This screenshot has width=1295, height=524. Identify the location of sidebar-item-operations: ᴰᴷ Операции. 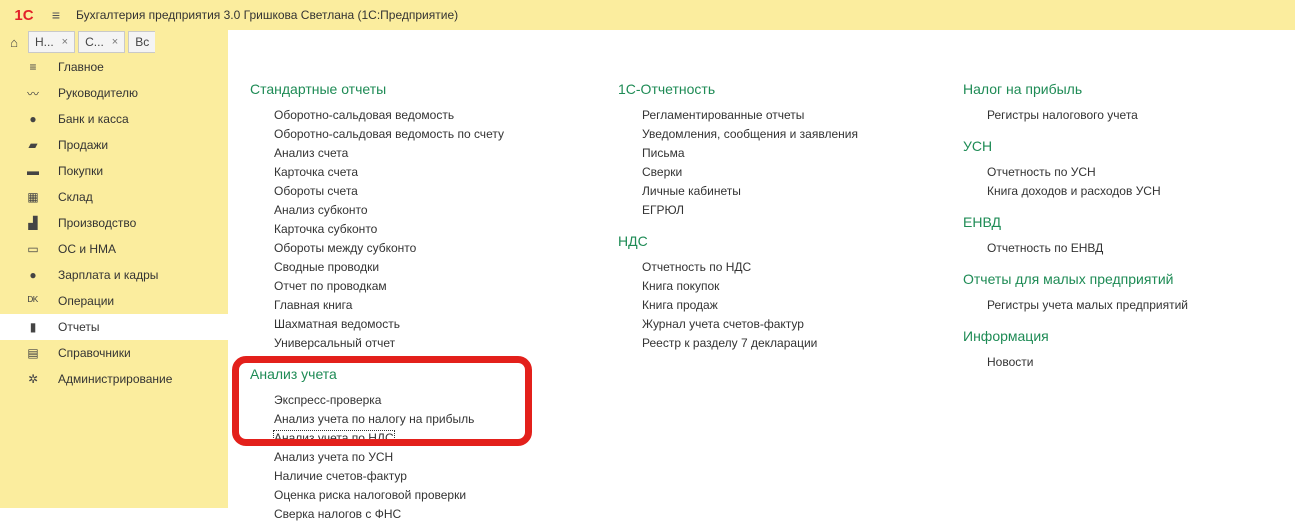
(114, 301).